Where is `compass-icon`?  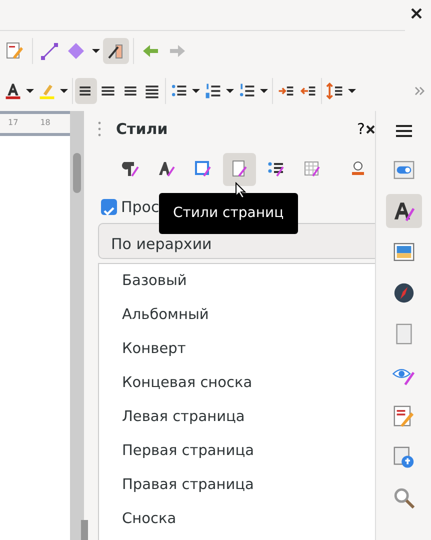
compass-icon is located at coordinates (404, 293).